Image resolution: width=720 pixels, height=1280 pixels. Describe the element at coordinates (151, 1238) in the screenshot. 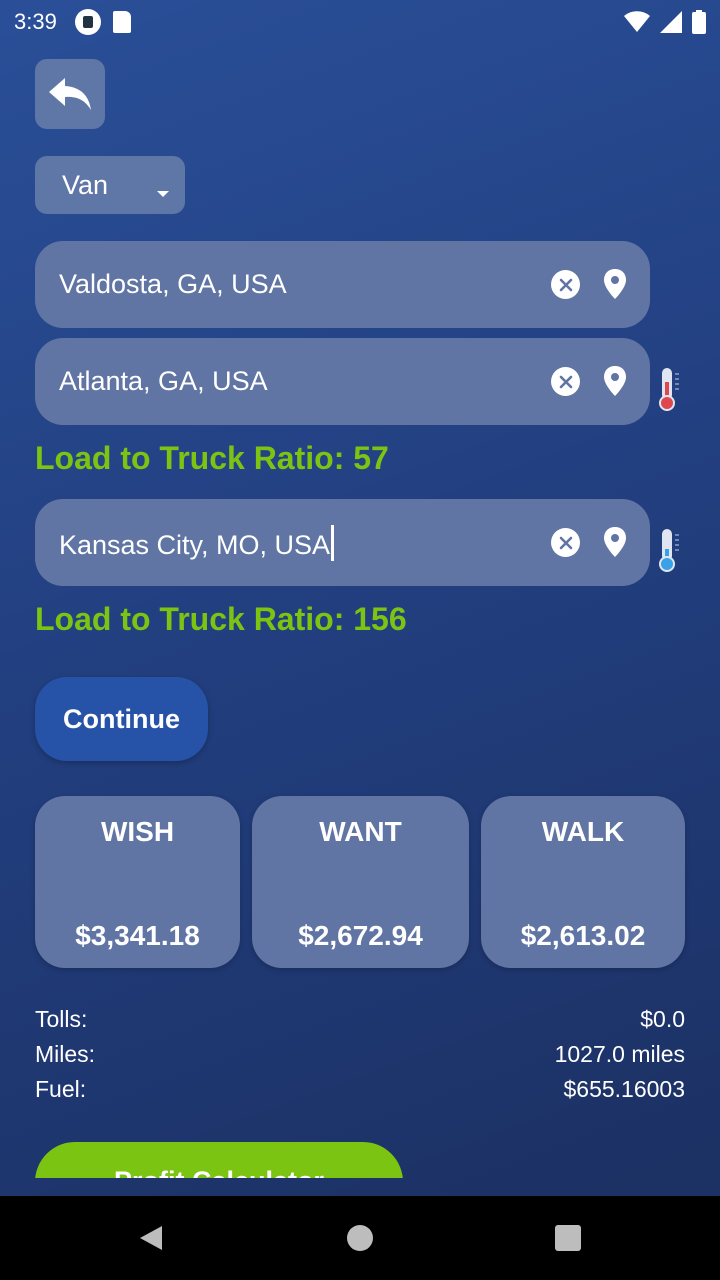

I see `nav-back-icon` at that location.